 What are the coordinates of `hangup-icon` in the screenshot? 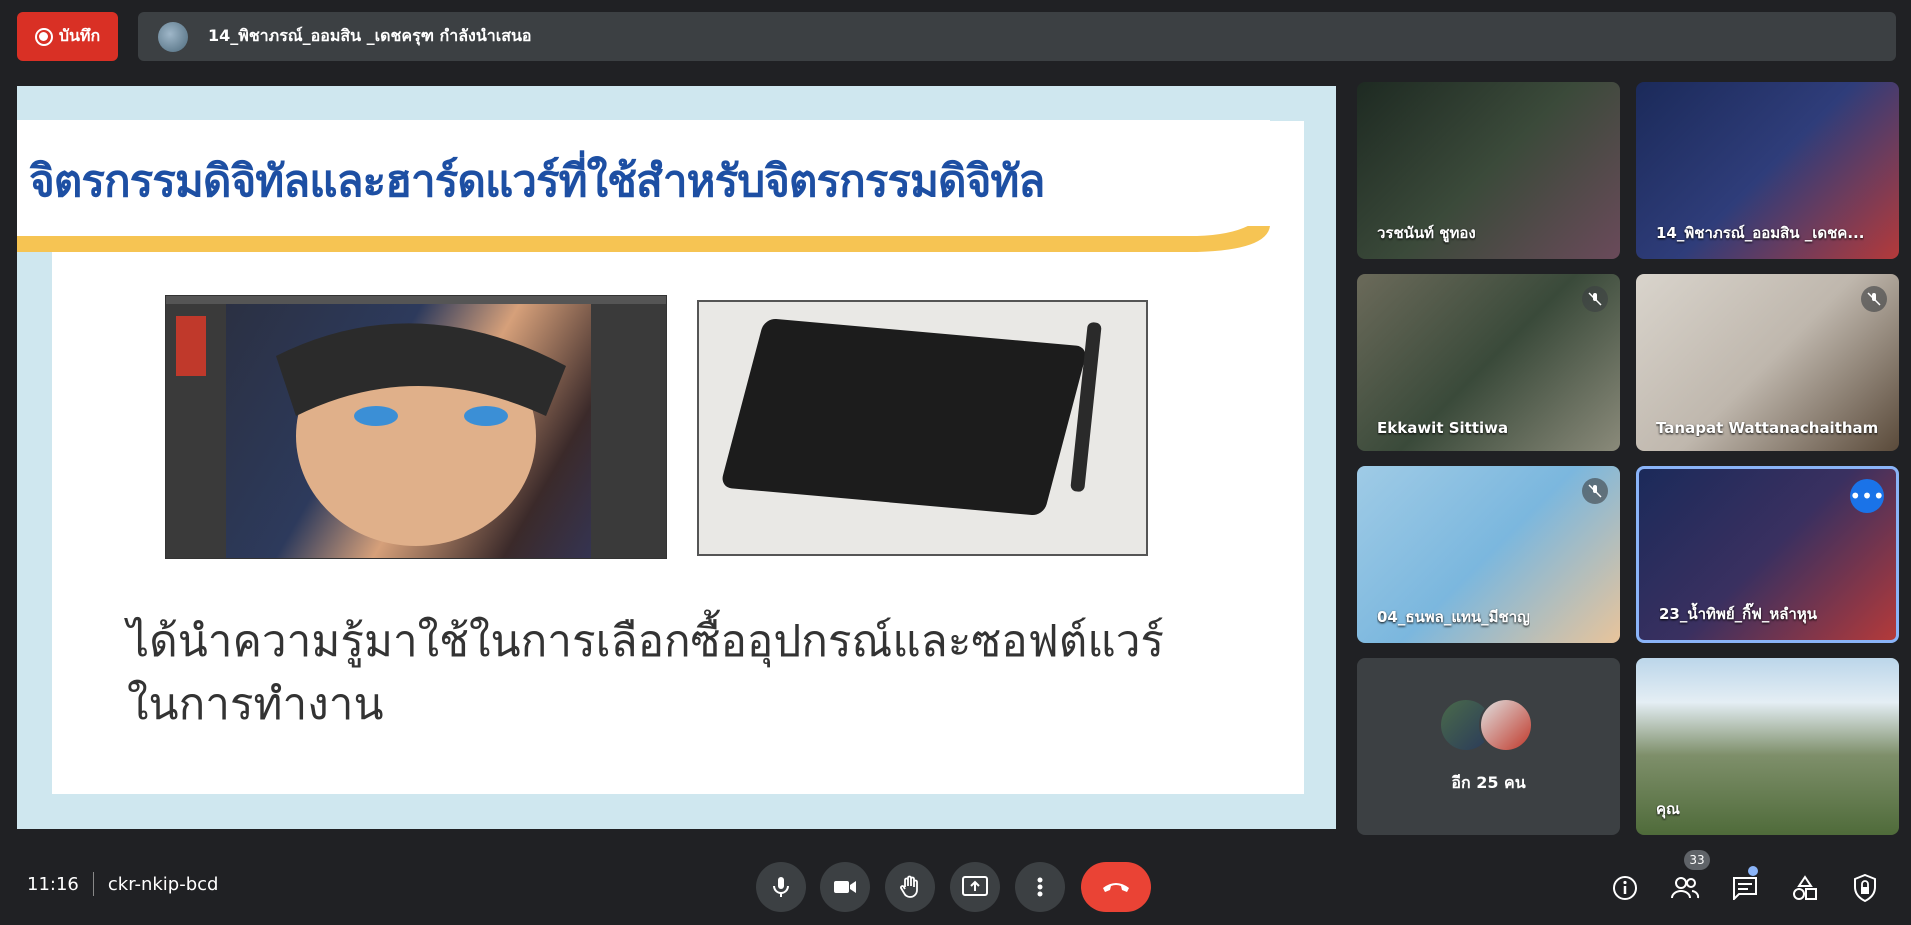 It's located at (1116, 887).